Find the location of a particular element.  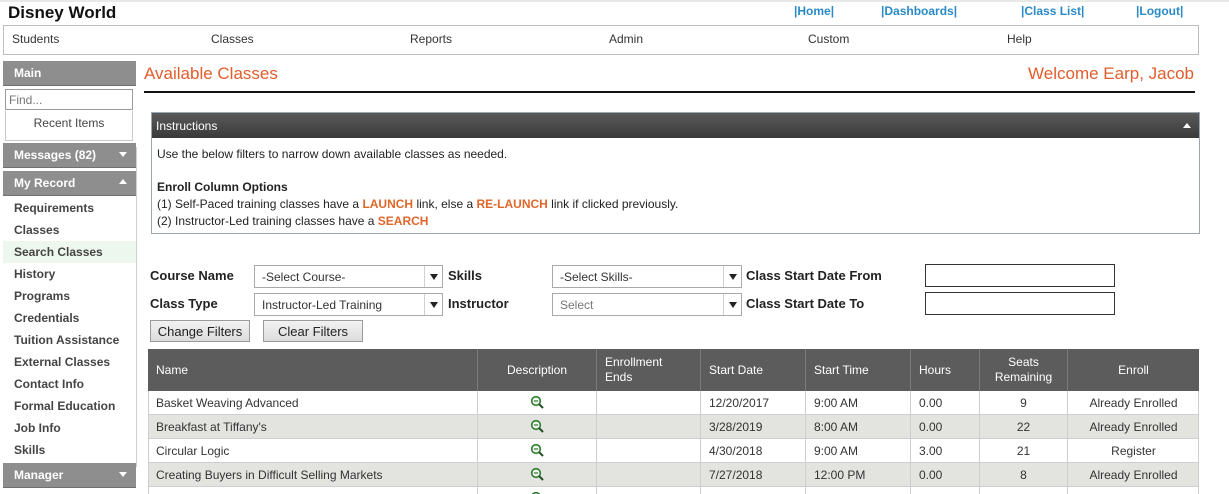

sidebar-item-tuition-assistance: Tuition Assistance is located at coordinates (69, 340).